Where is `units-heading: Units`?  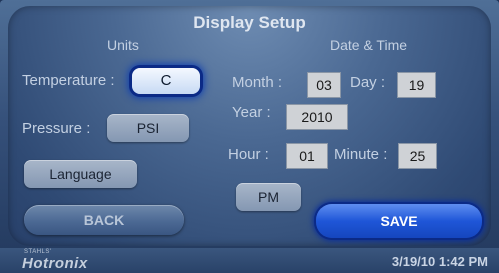 units-heading: Units is located at coordinates (123, 45).